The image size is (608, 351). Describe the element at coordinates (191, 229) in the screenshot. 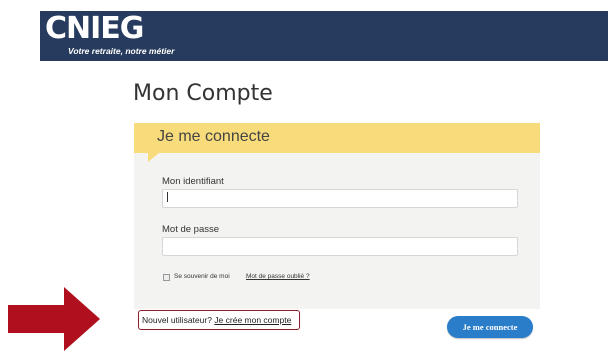

I see `password-label: Mot de passe` at that location.